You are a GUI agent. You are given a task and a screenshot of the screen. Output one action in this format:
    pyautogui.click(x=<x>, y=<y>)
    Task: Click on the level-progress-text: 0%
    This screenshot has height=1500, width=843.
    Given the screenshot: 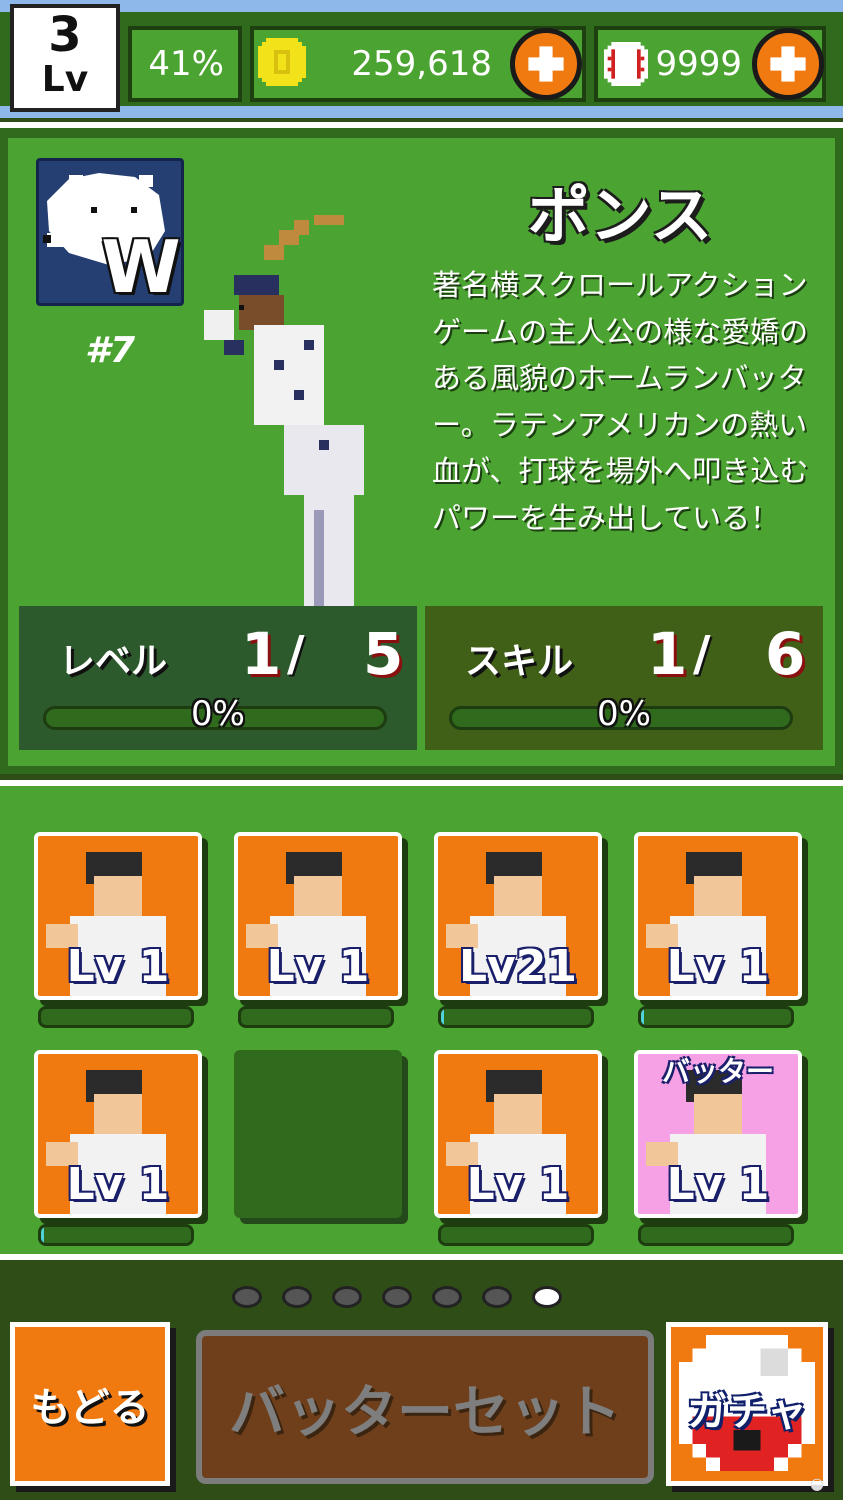 What is the action you would take?
    pyautogui.click(x=218, y=714)
    